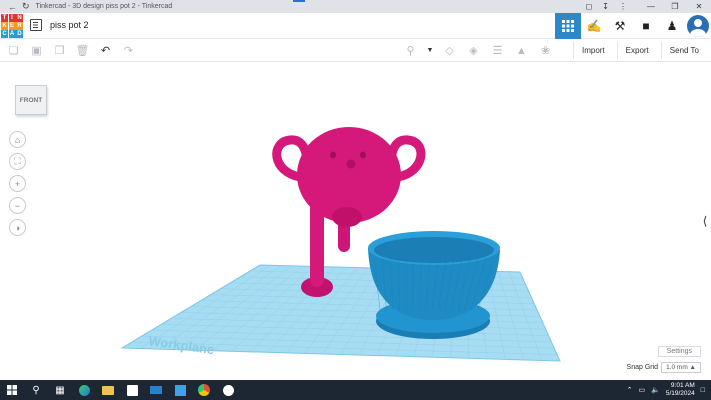 This screenshot has height=400, width=711. I want to click on app-header: TINKERCAD piss pot 2 ✍ ⚒ ■ ♟, so click(355, 26).